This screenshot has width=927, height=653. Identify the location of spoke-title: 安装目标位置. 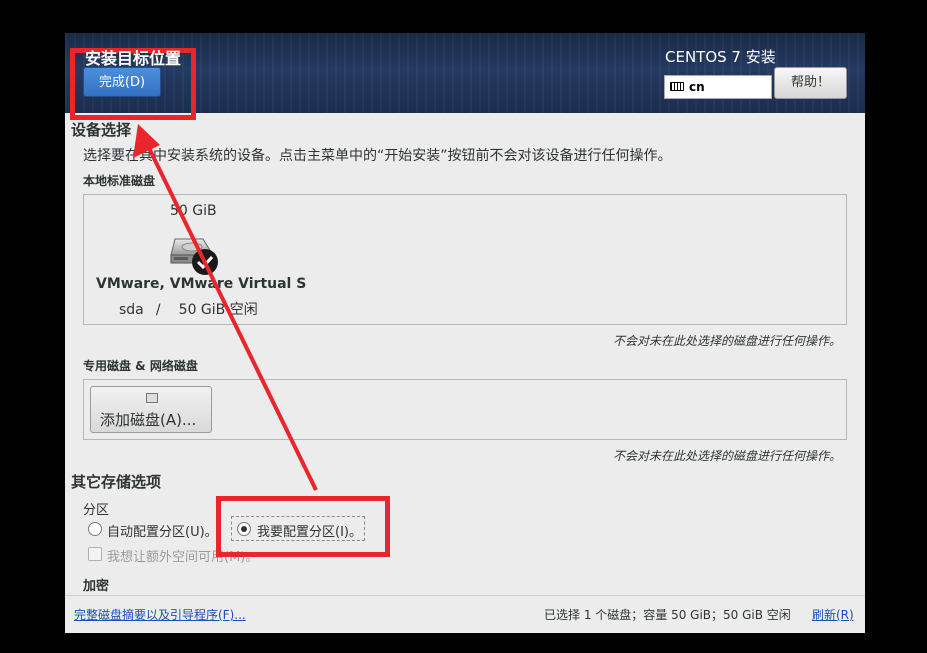
(133, 58).